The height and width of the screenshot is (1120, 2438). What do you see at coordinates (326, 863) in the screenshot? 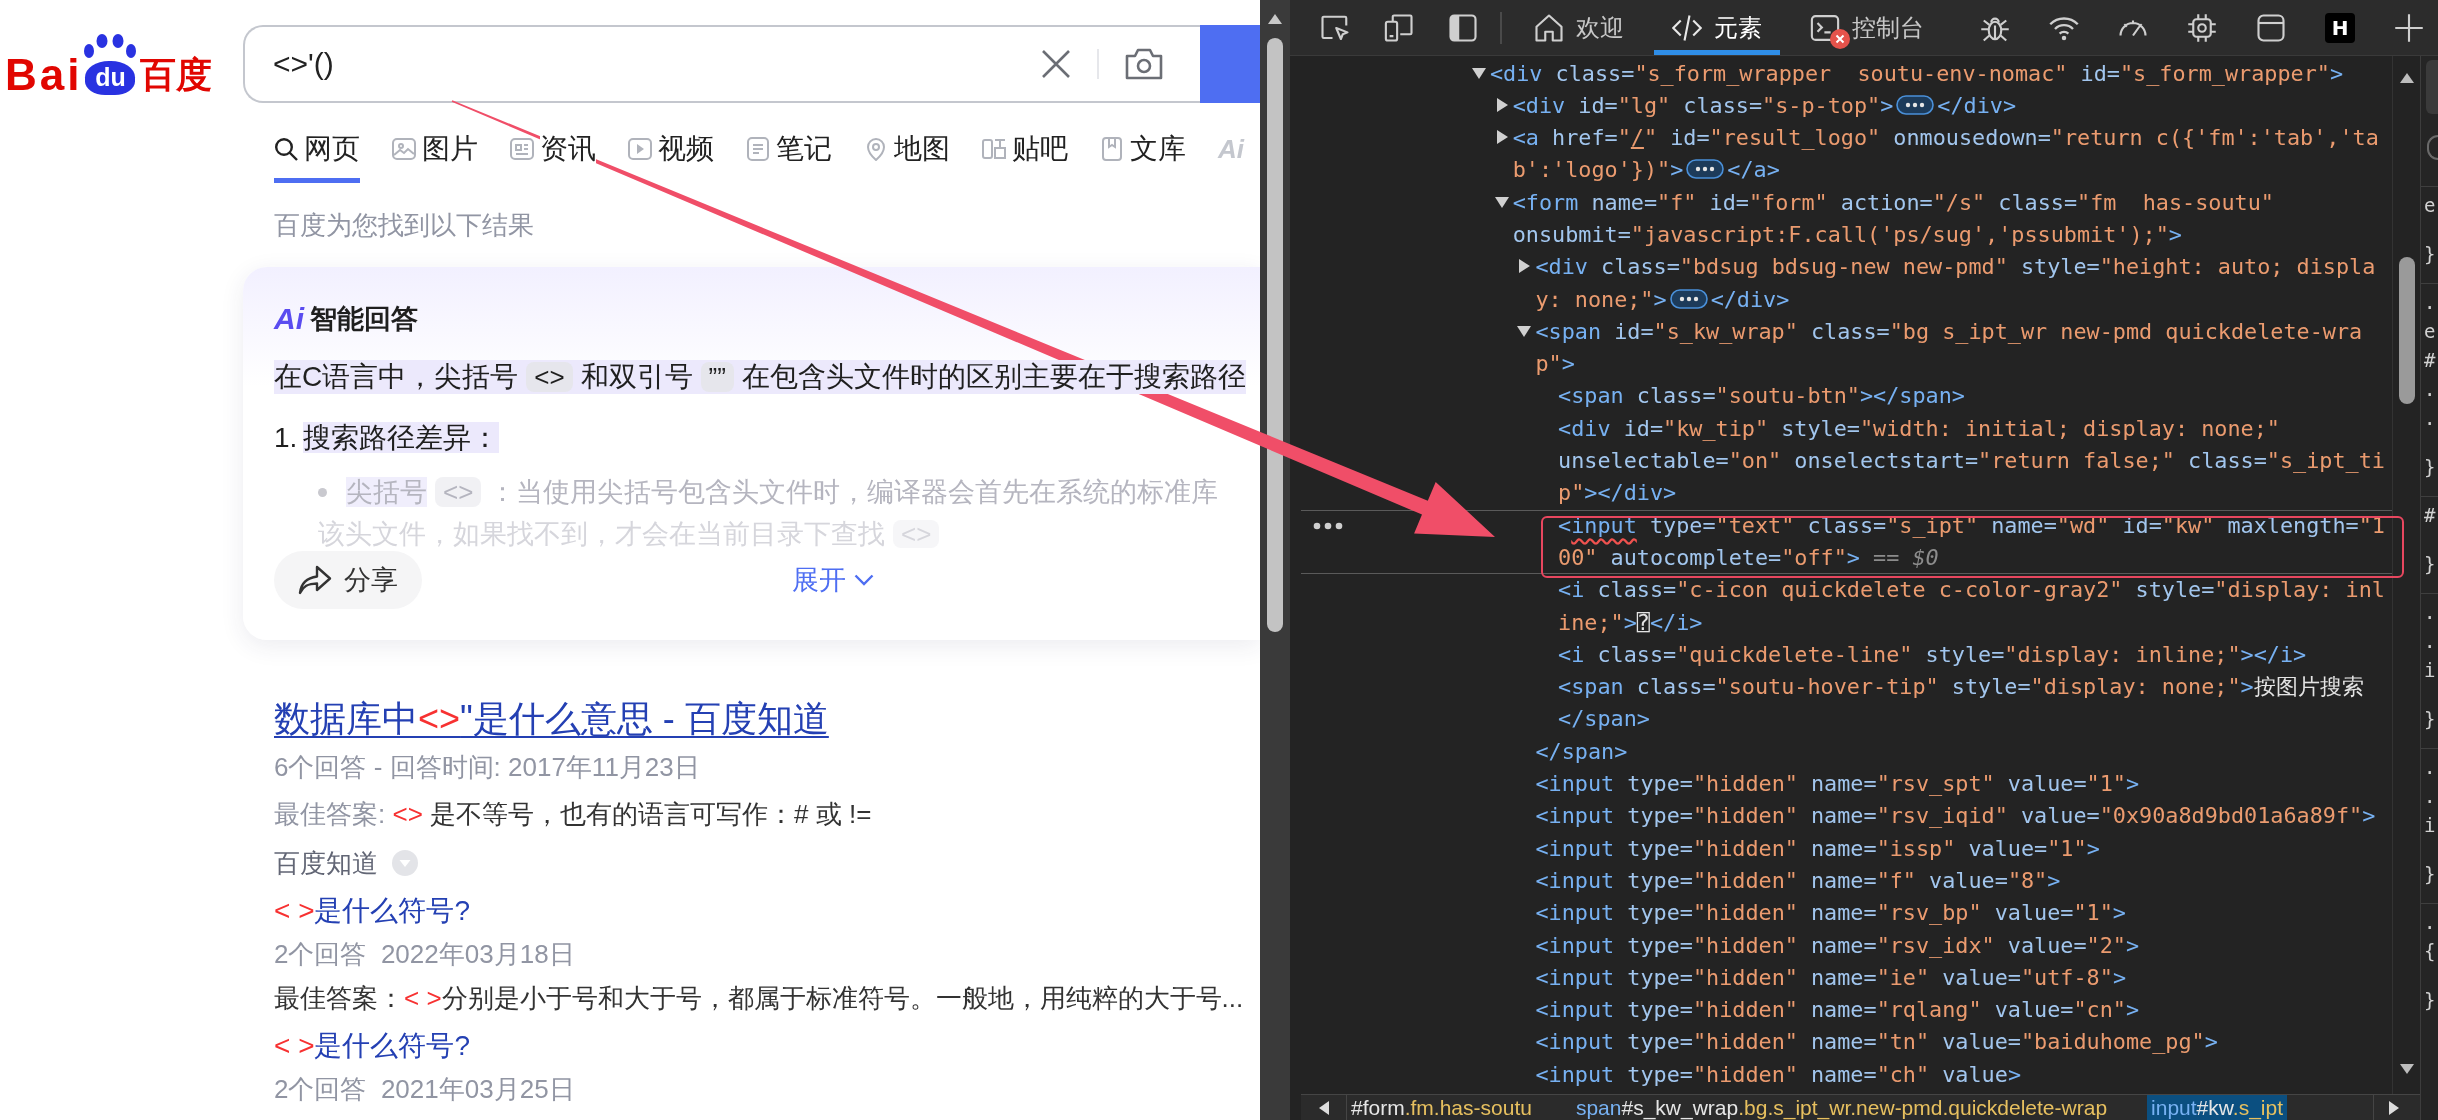
I see `result-source: 百度知道` at bounding box center [326, 863].